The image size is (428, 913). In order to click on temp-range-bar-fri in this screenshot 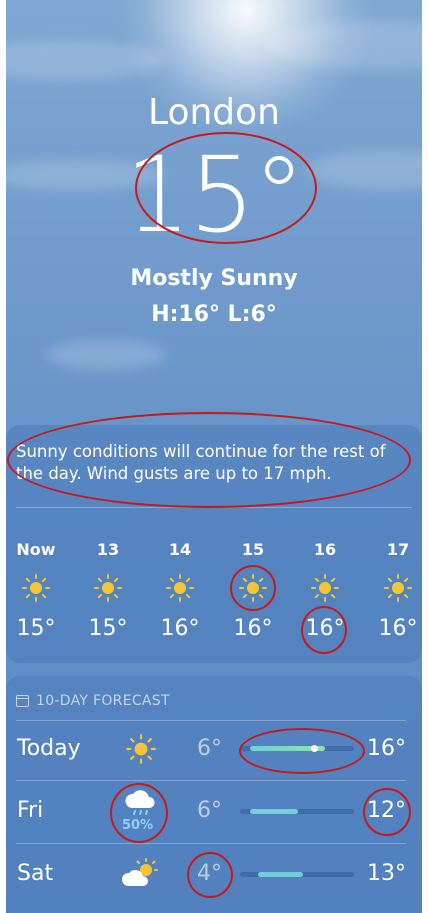, I will do `click(274, 811)`.